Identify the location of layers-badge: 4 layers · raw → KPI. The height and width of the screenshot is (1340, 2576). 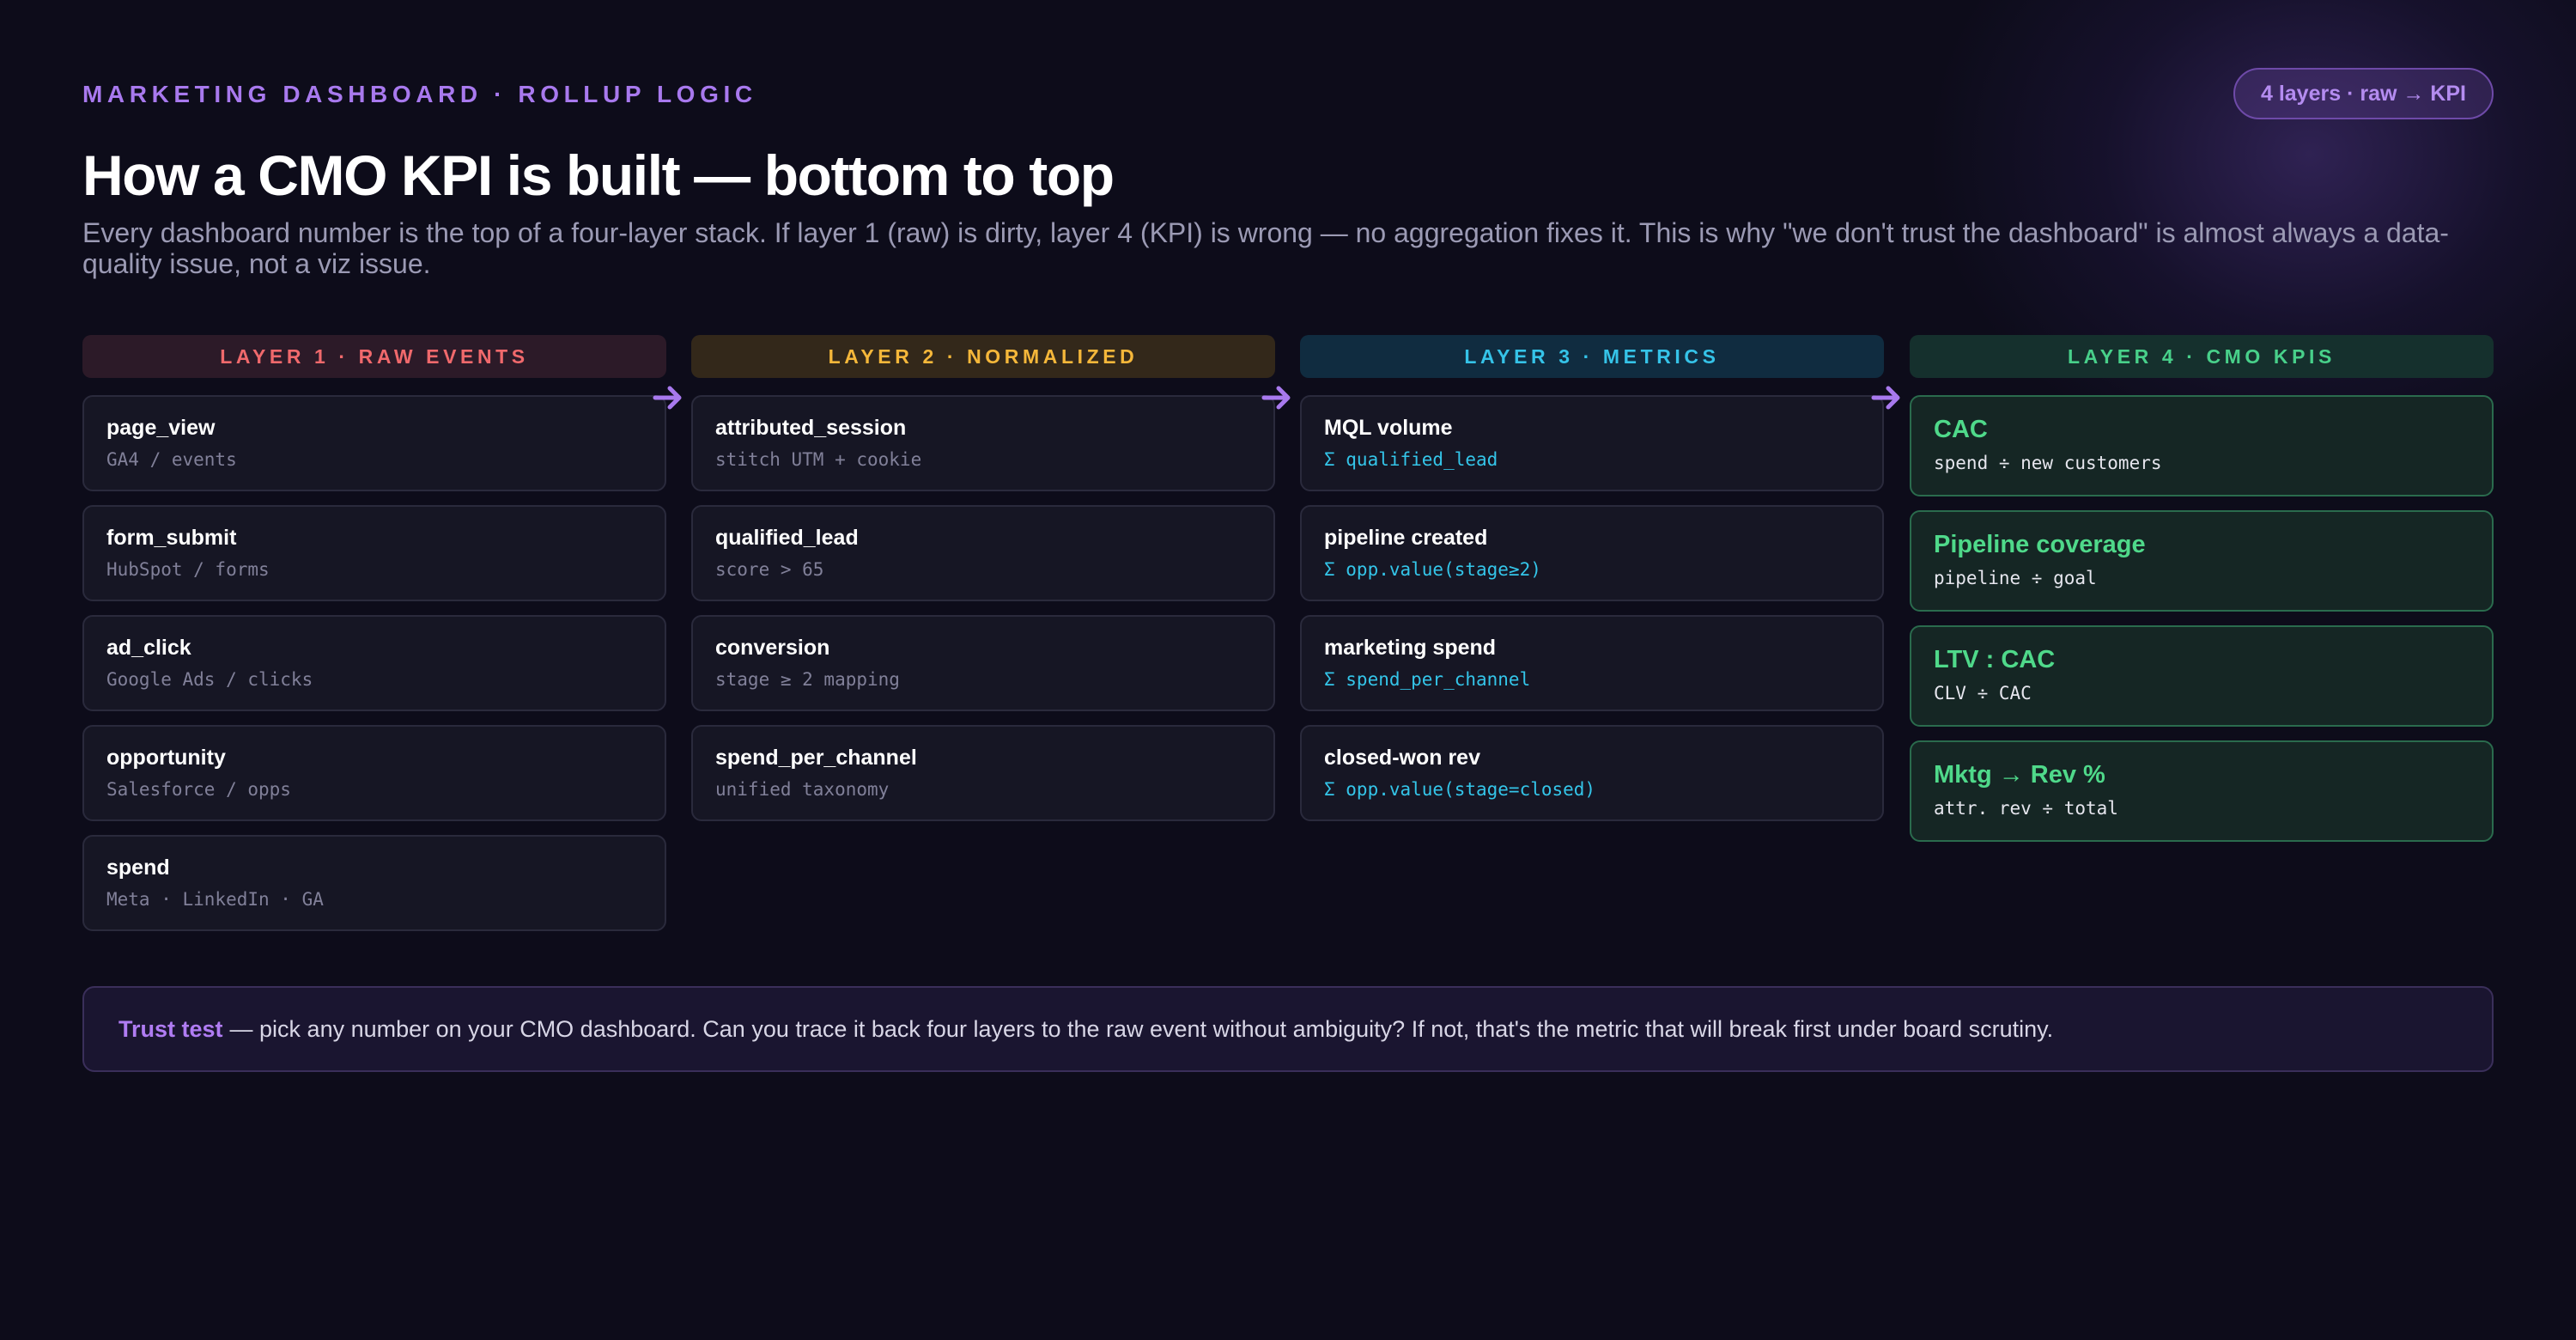
(2363, 93).